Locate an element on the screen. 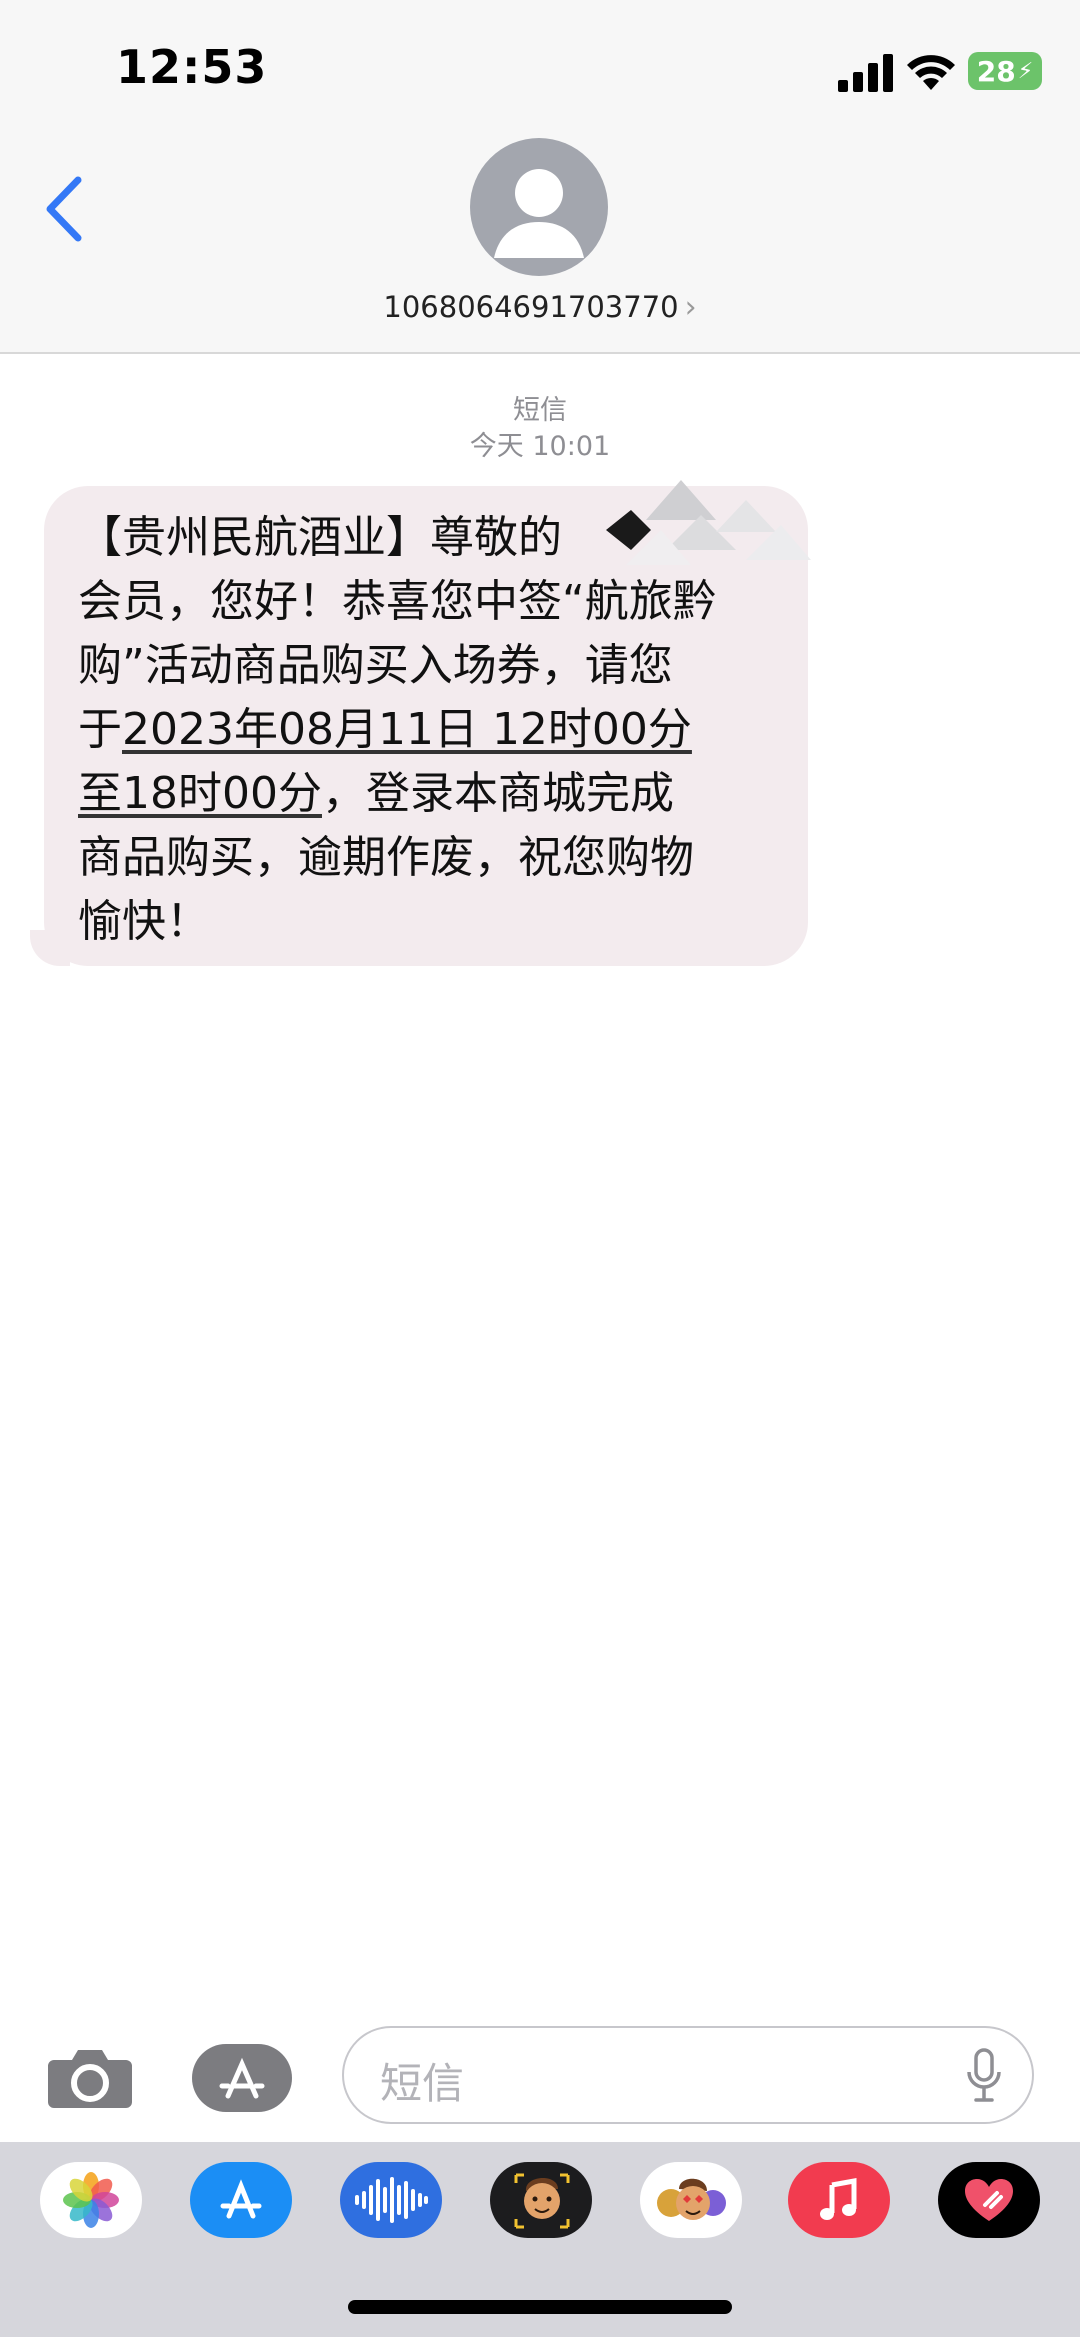 The image size is (1080, 2337). message-input: 短信 is located at coordinates (688, 2075).